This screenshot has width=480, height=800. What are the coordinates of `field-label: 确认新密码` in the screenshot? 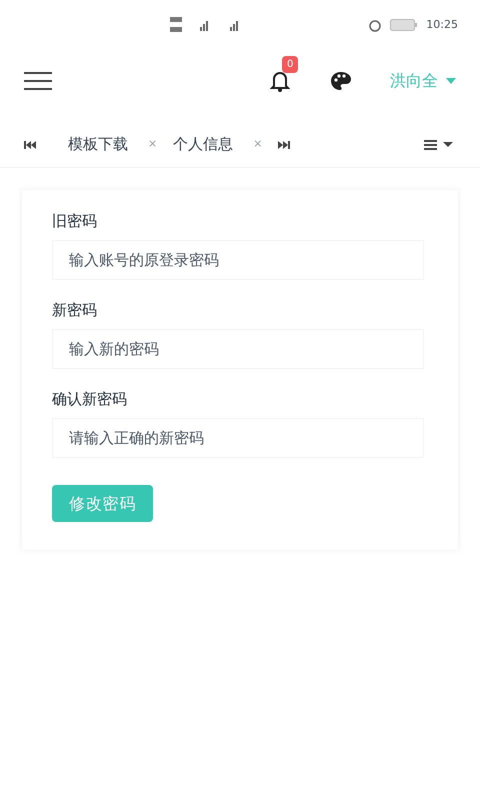 It's located at (89, 399).